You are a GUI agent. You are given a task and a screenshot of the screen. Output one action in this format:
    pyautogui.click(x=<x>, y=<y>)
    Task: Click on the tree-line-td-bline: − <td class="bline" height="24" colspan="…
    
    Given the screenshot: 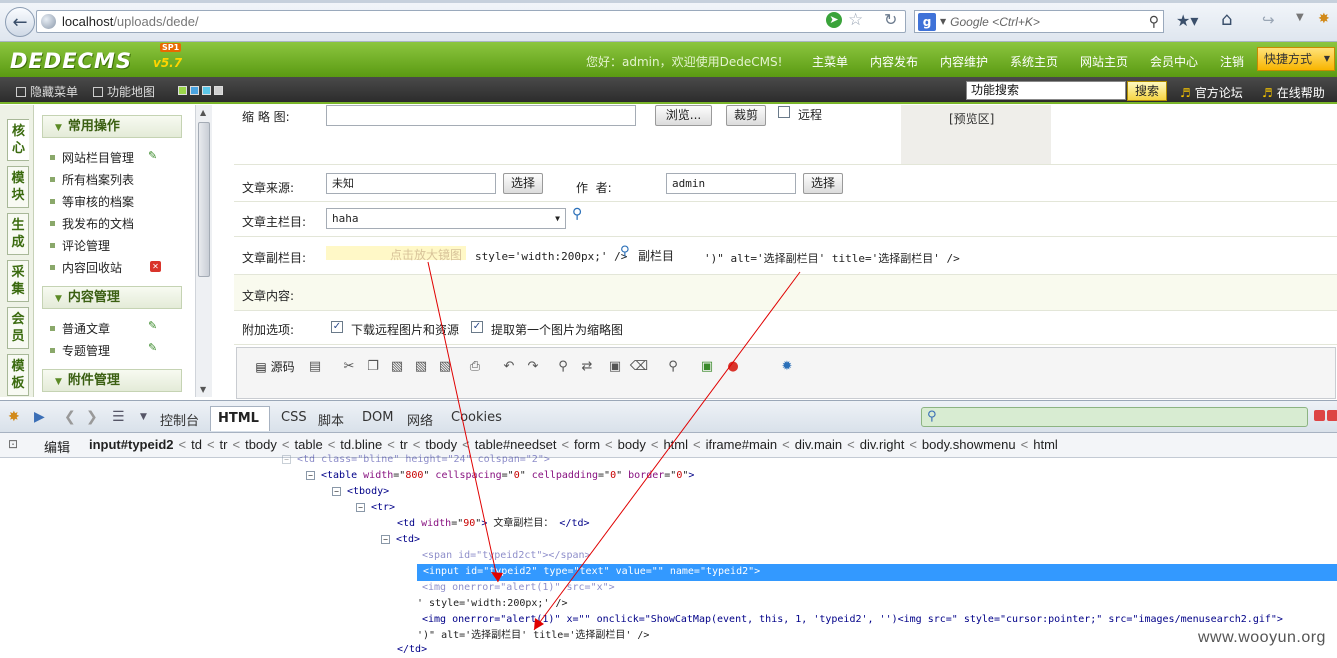 What is the action you would take?
    pyautogui.click(x=416, y=460)
    